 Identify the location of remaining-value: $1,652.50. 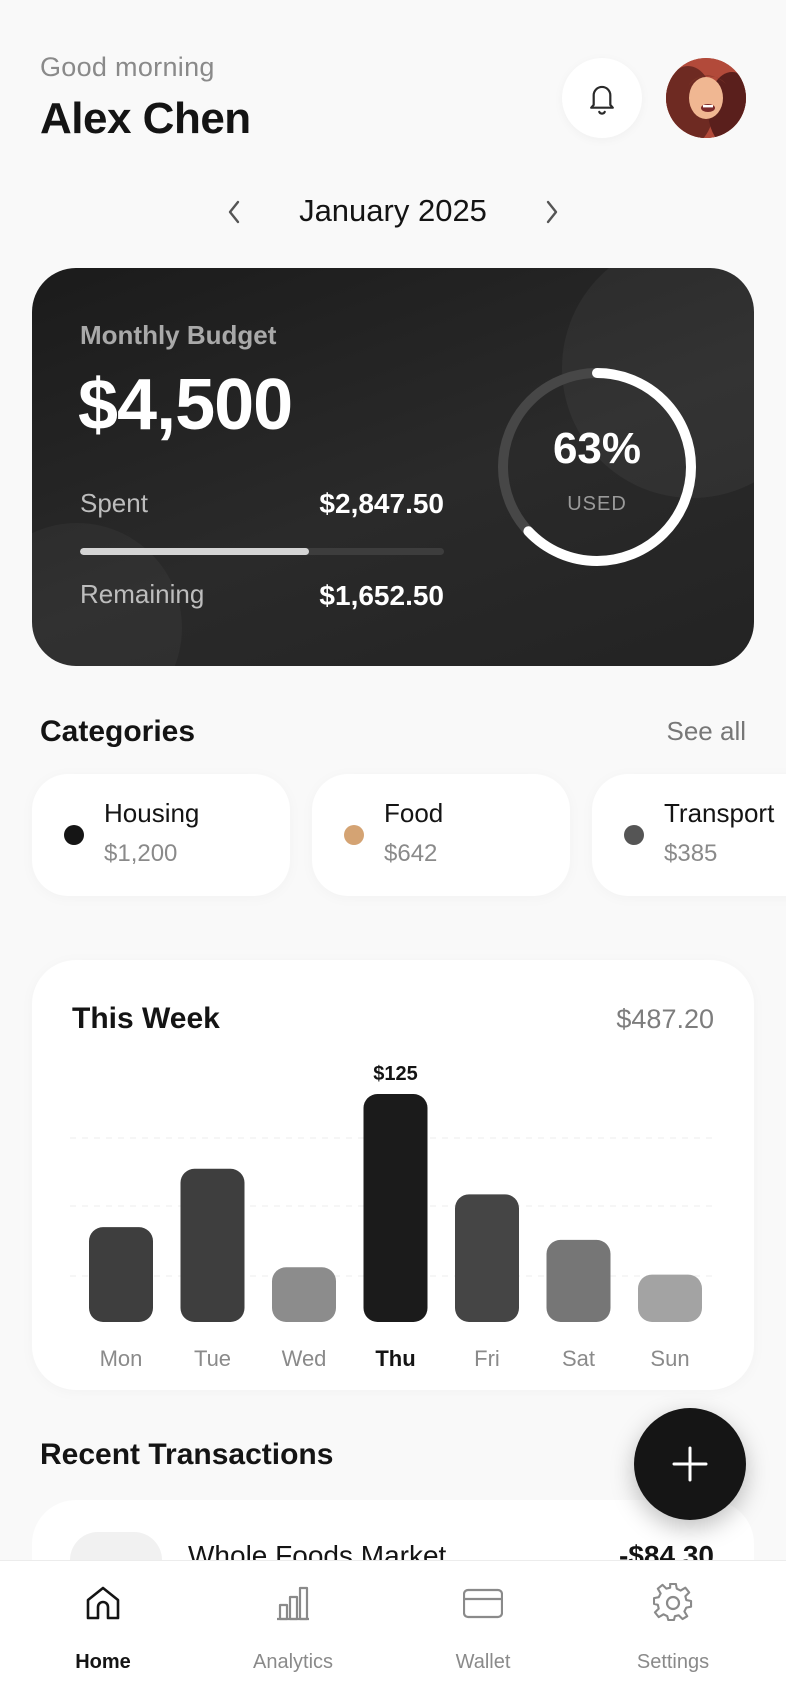
(381, 595).